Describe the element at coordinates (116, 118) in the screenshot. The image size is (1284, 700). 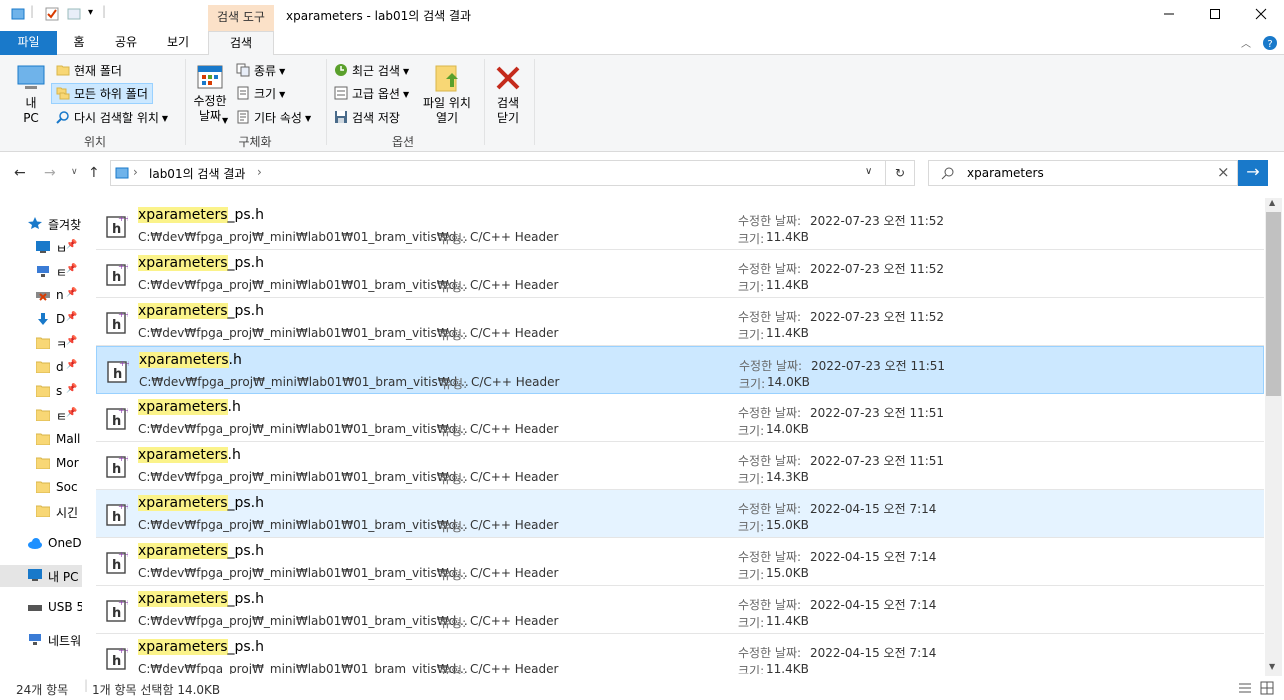
I see `search-again-in-label: 다시 검색할 위치` at that location.